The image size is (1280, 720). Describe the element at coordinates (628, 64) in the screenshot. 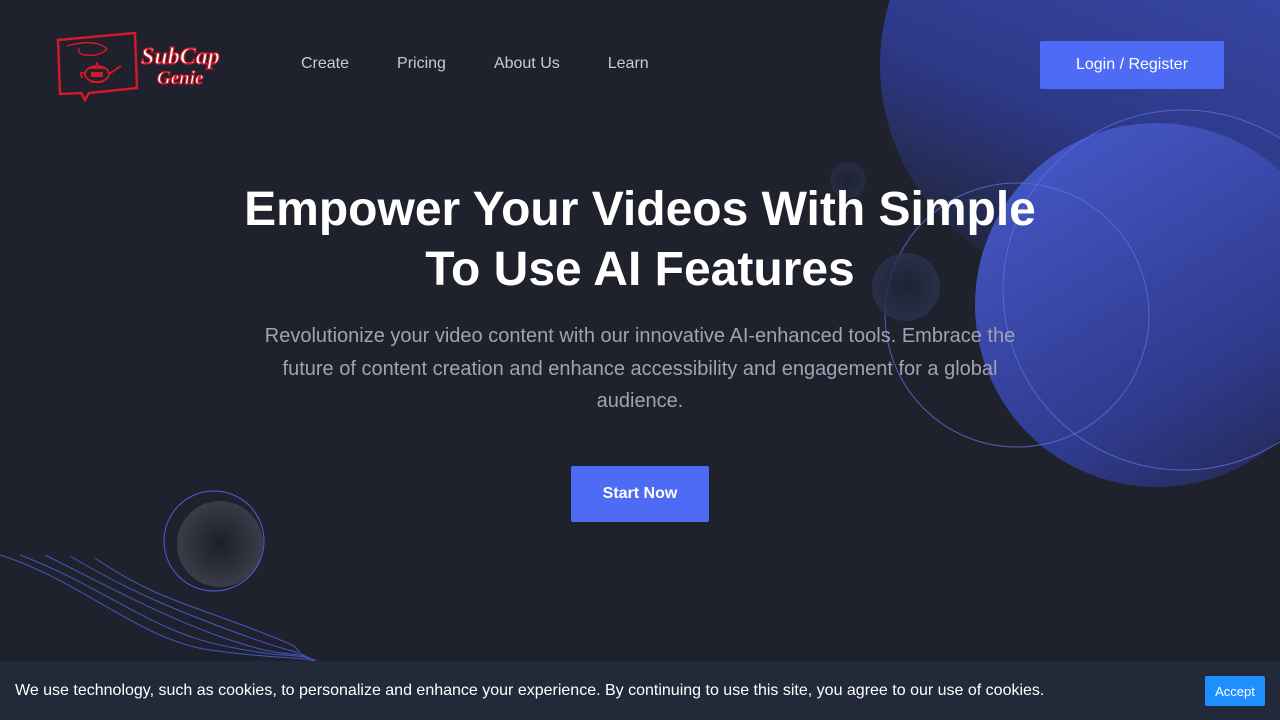

I see `nav-learn: Learn` at that location.